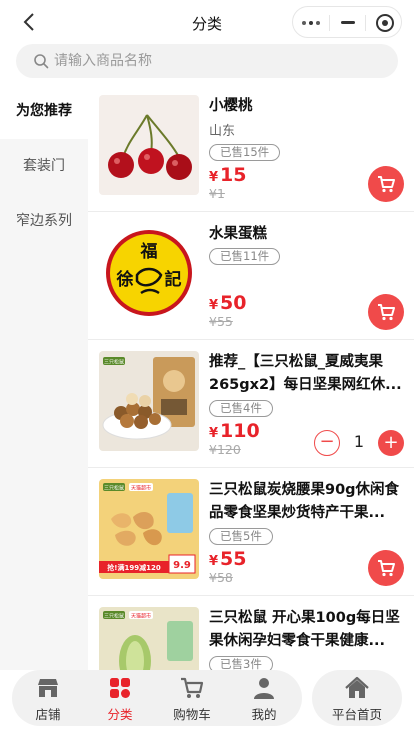 The width and height of the screenshot is (414, 736). What do you see at coordinates (192, 714) in the screenshot?
I see `tab-label: 购物车` at bounding box center [192, 714].